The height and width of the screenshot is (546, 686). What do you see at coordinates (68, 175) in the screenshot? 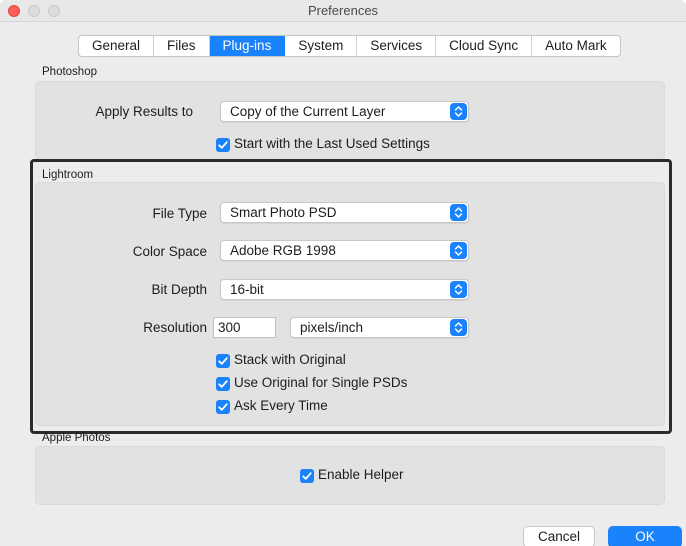
I see `lightroom-section-label: Lightroom` at bounding box center [68, 175].